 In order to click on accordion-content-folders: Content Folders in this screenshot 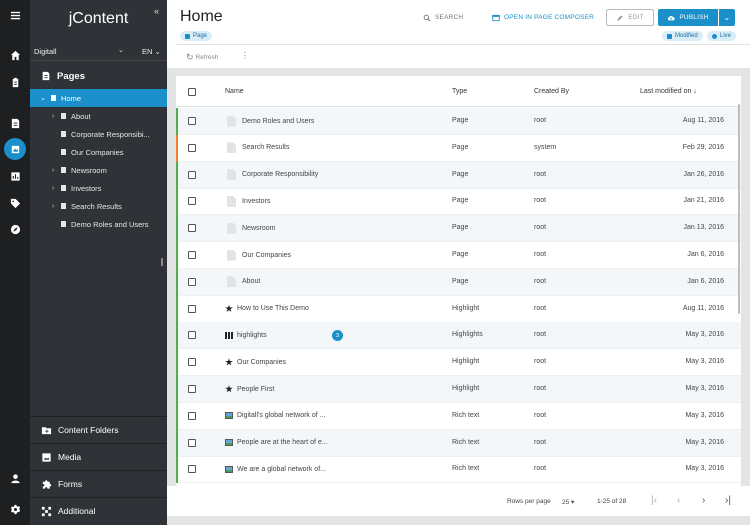, I will do `click(98, 429)`.